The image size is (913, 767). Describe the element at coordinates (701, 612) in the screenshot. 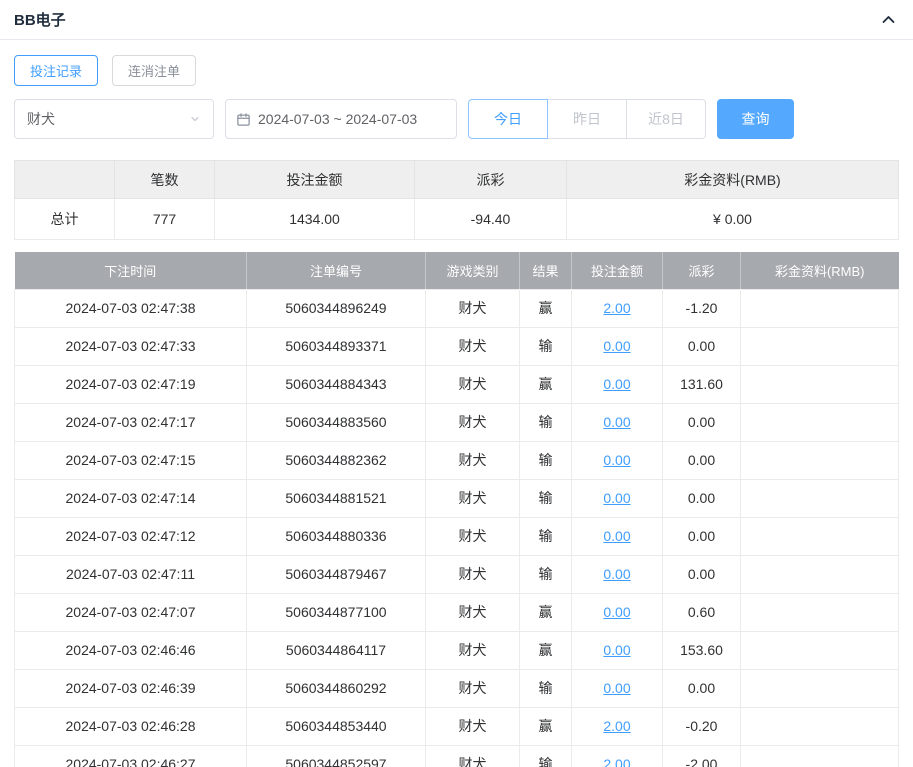

I see `cell-payout: 0.60` at that location.